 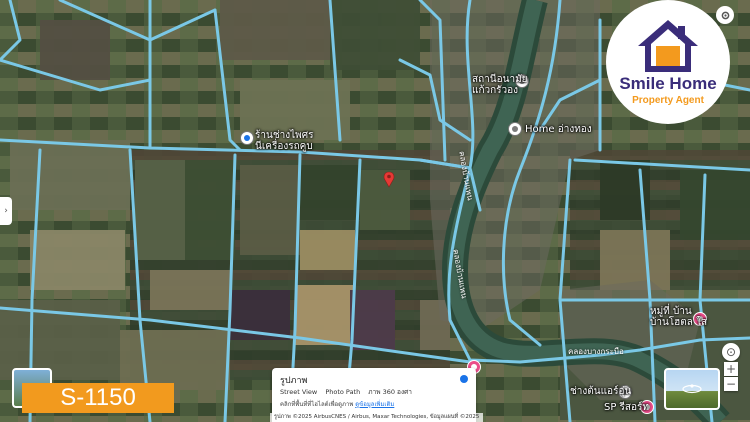 I want to click on option-street-view: Street View, so click(x=298, y=392).